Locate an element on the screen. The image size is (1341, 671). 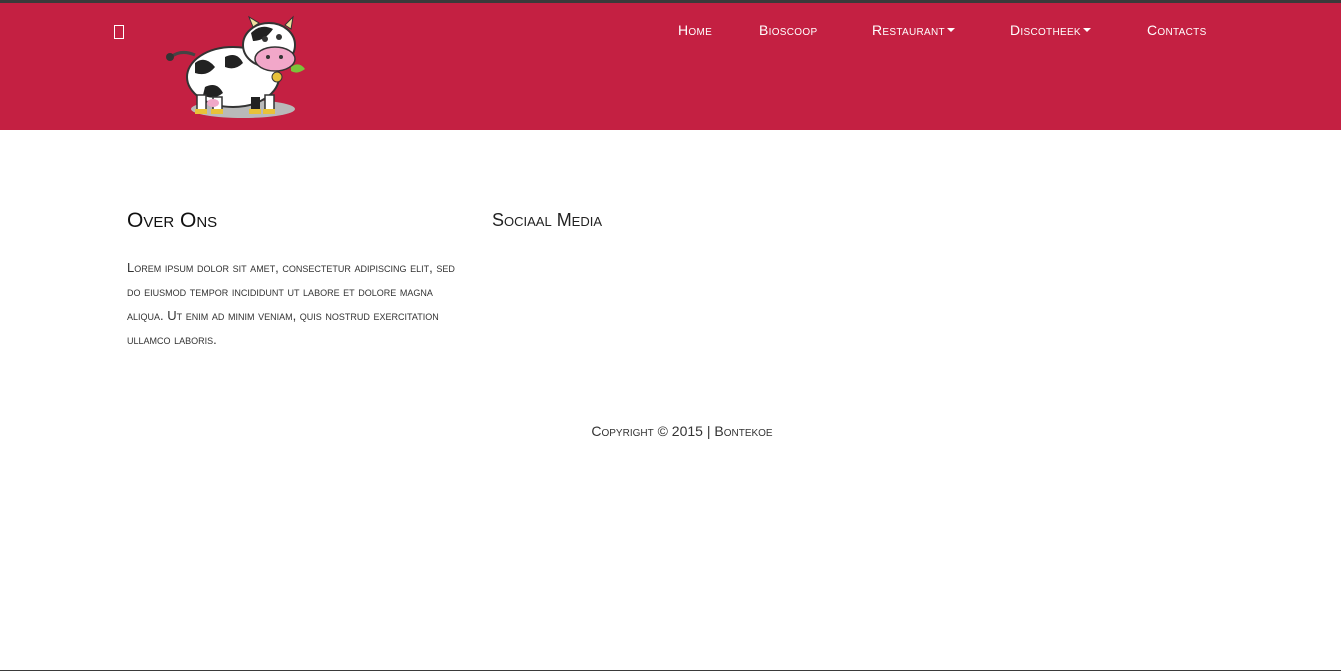
copyright-text: Copyright © 2015 | Bontekoe is located at coordinates (682, 431).